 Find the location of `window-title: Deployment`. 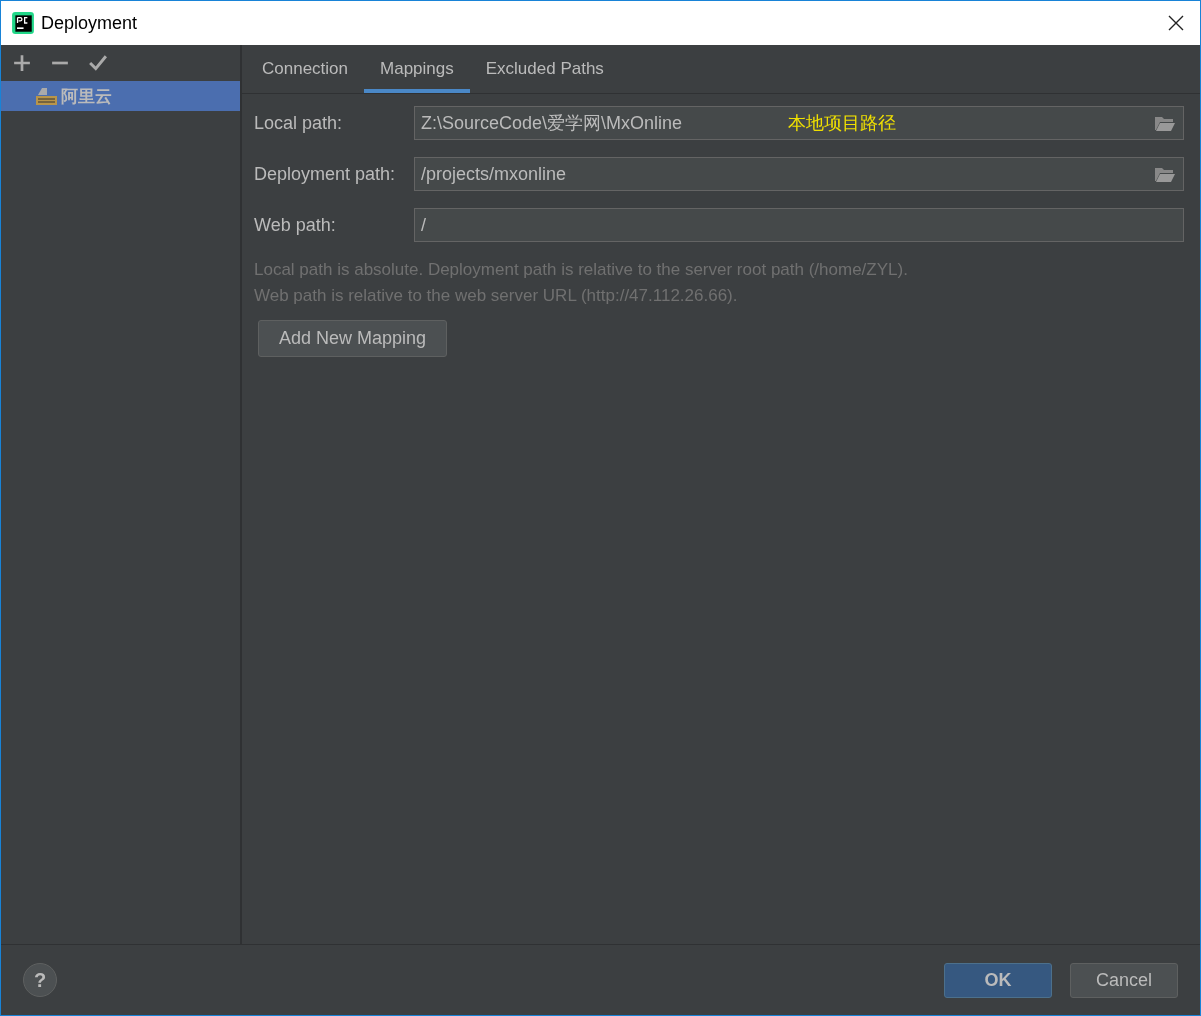

window-title: Deployment is located at coordinates (90, 23).